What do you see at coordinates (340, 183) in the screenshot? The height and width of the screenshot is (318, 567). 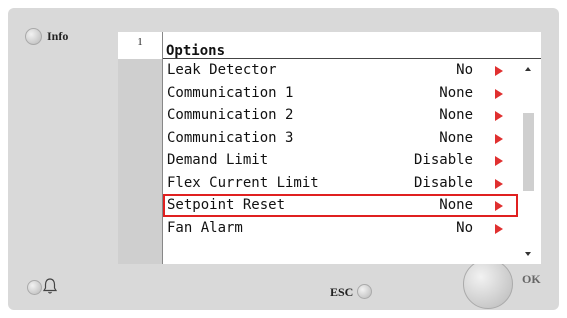 I see `list-item: Flex Current Limit Disable` at bounding box center [340, 183].